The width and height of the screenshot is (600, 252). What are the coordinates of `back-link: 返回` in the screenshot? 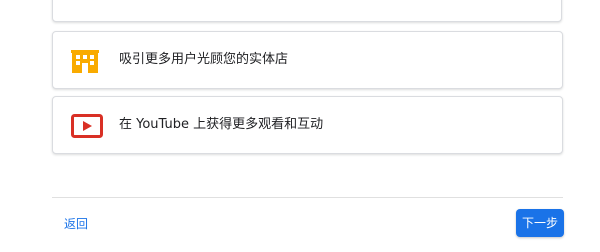 It's located at (76, 224).